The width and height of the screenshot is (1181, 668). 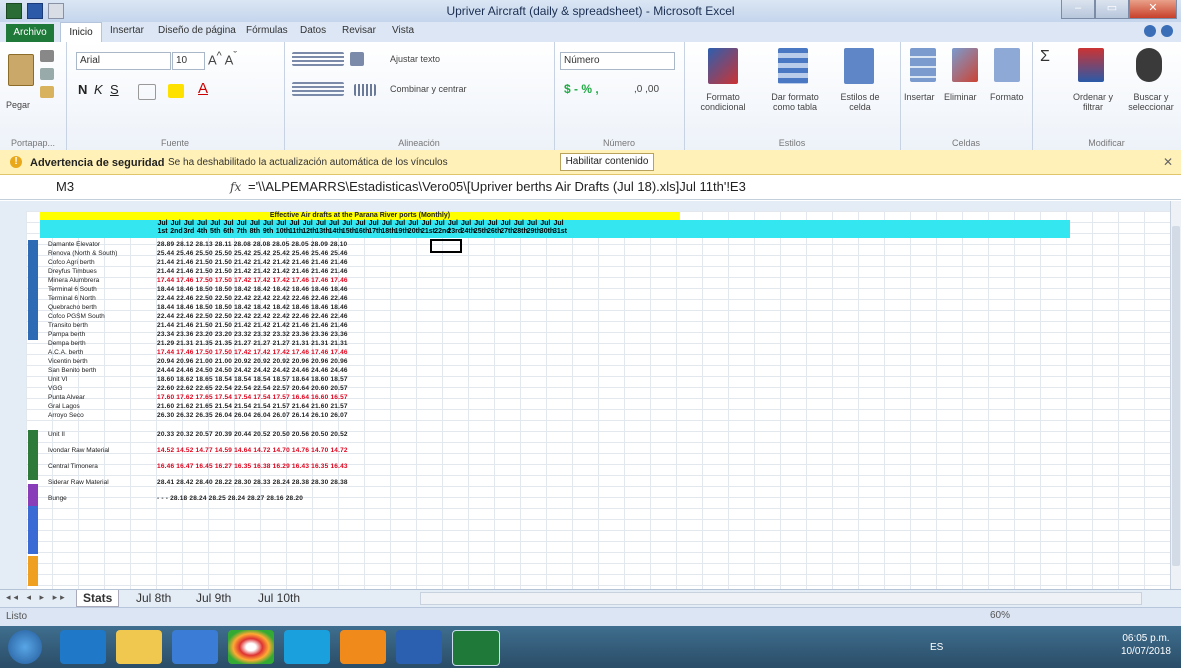 What do you see at coordinates (617, 61) in the screenshot?
I see `number-format-select: Número` at bounding box center [617, 61].